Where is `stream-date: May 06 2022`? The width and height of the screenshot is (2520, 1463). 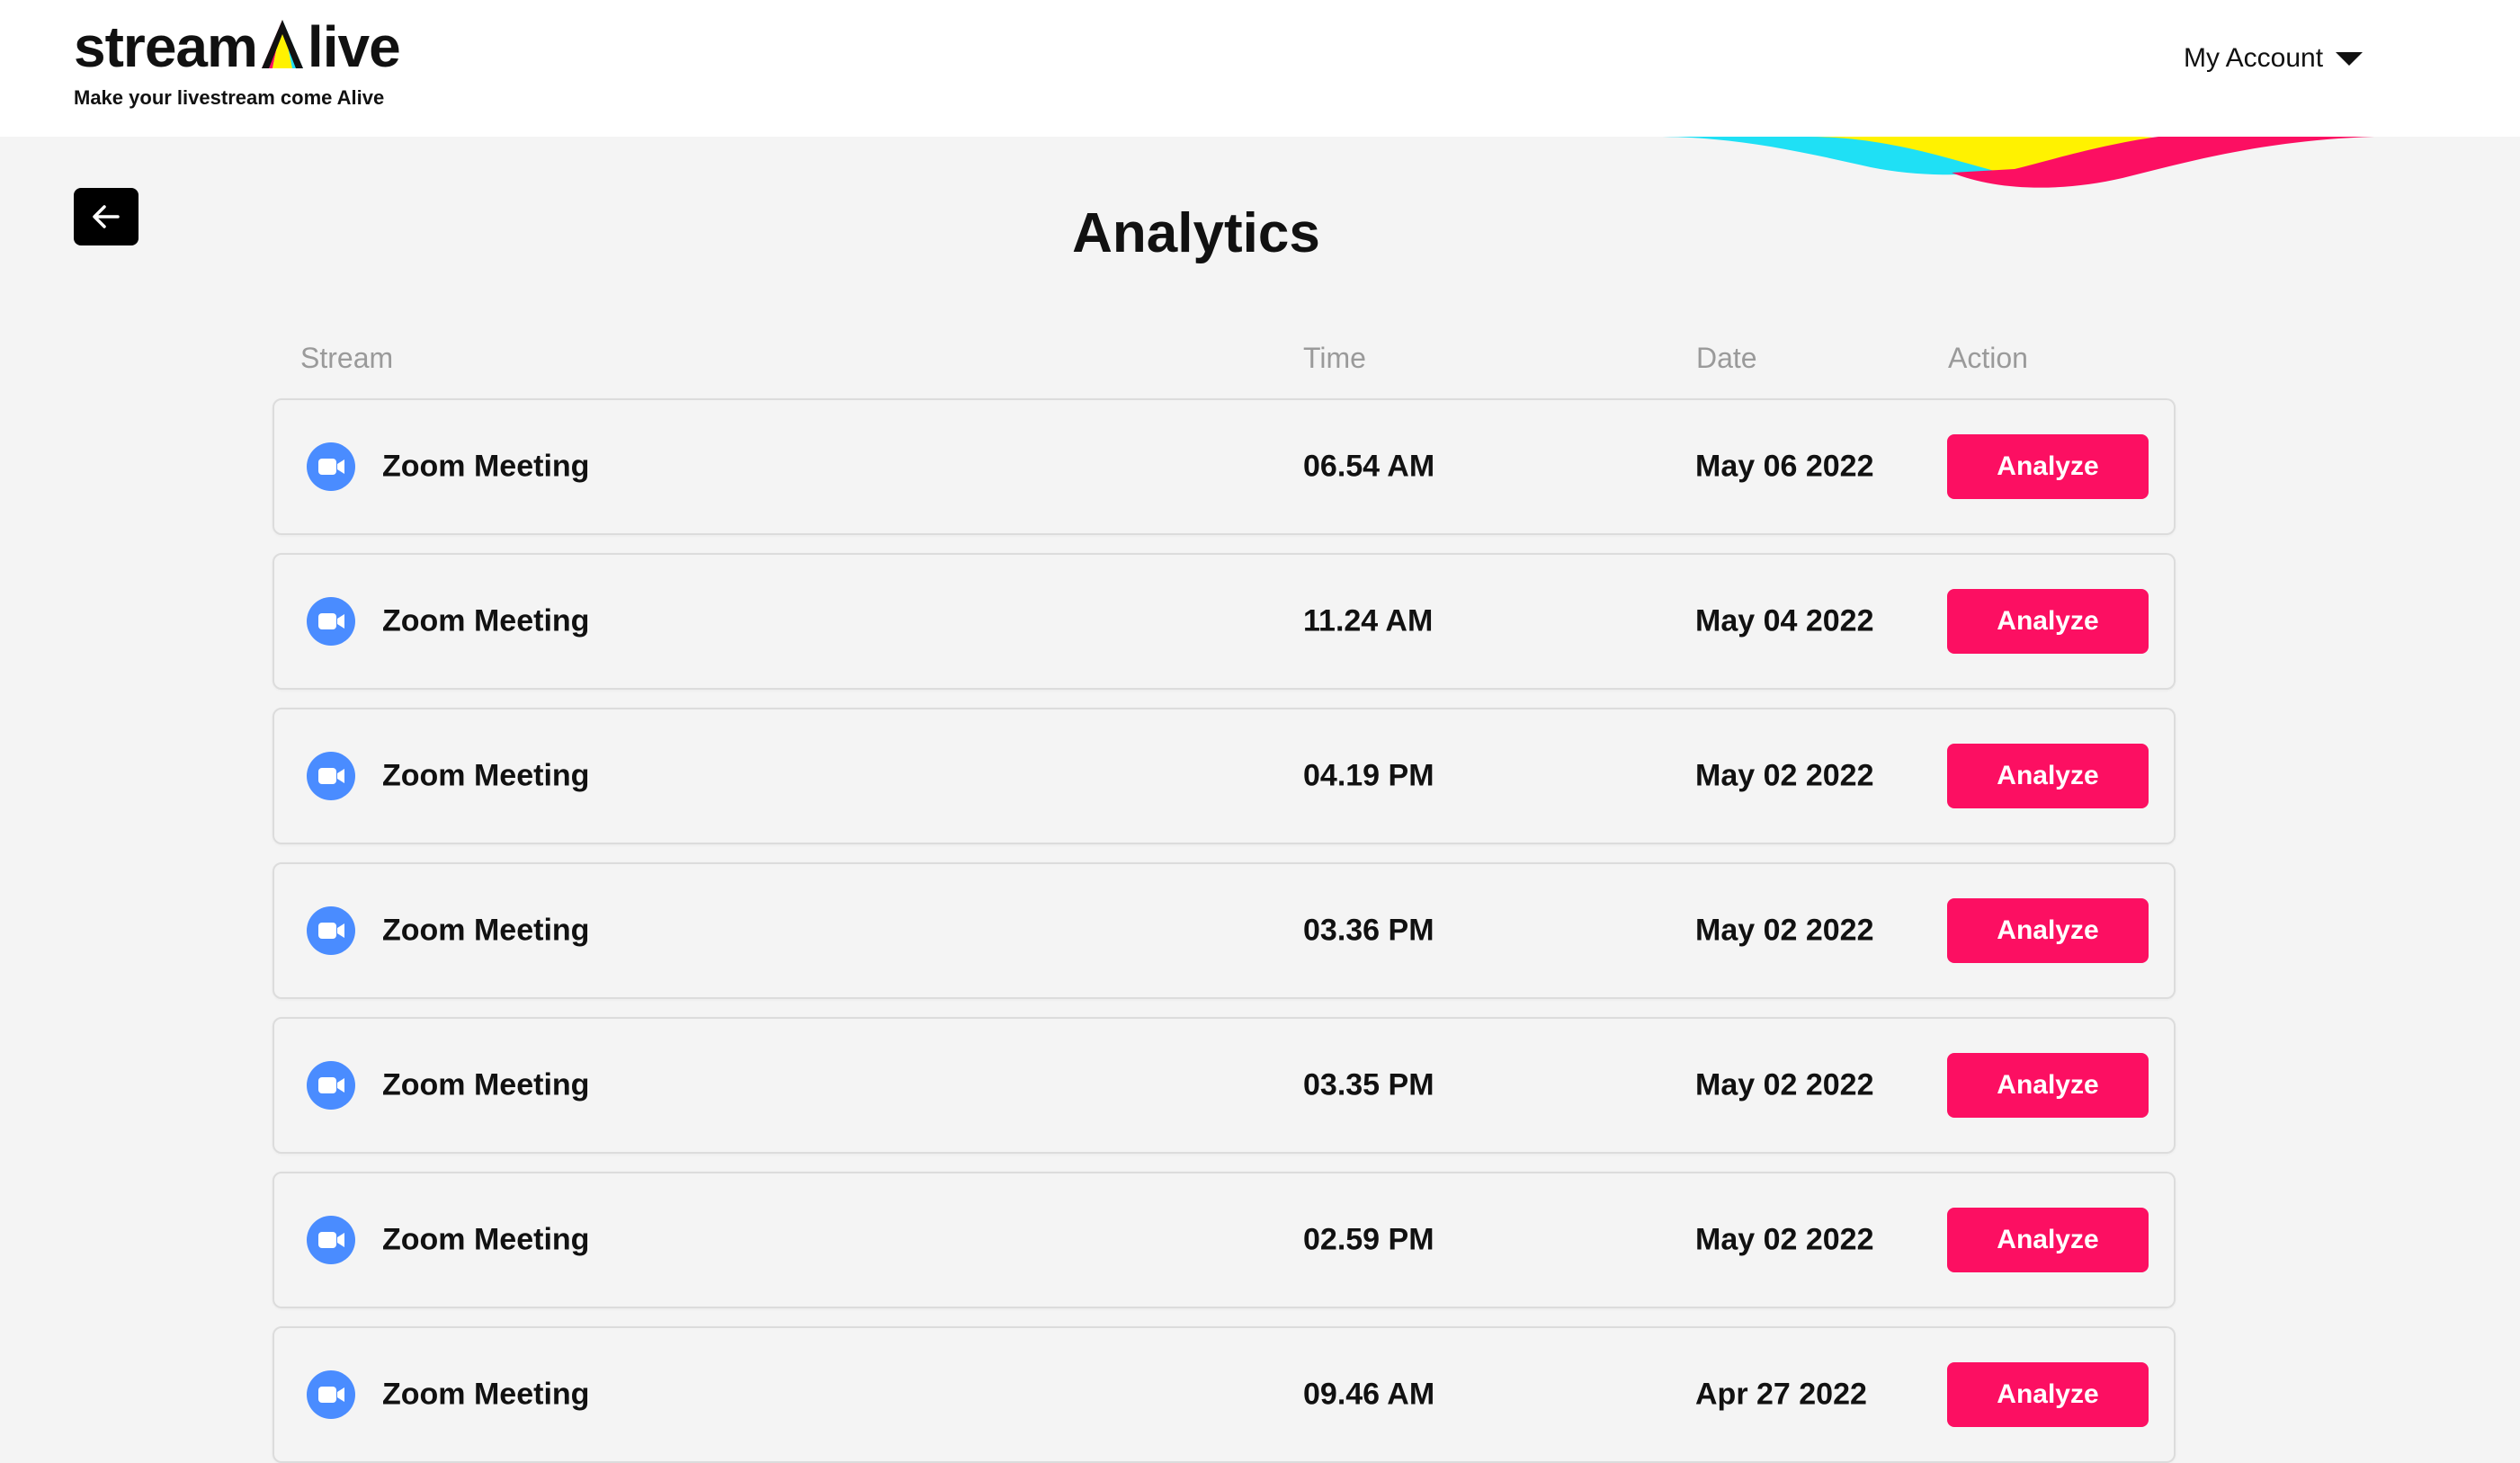 stream-date: May 06 2022 is located at coordinates (1785, 467).